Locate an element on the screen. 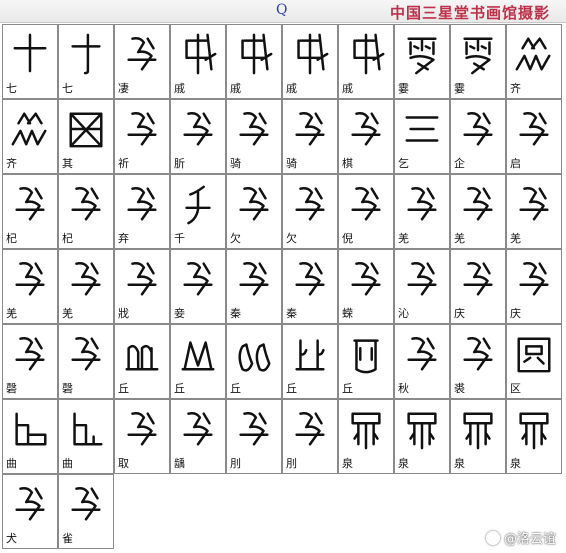 Image resolution: width=566 pixels, height=553 pixels. char-cell: 七 is located at coordinates (30, 61).